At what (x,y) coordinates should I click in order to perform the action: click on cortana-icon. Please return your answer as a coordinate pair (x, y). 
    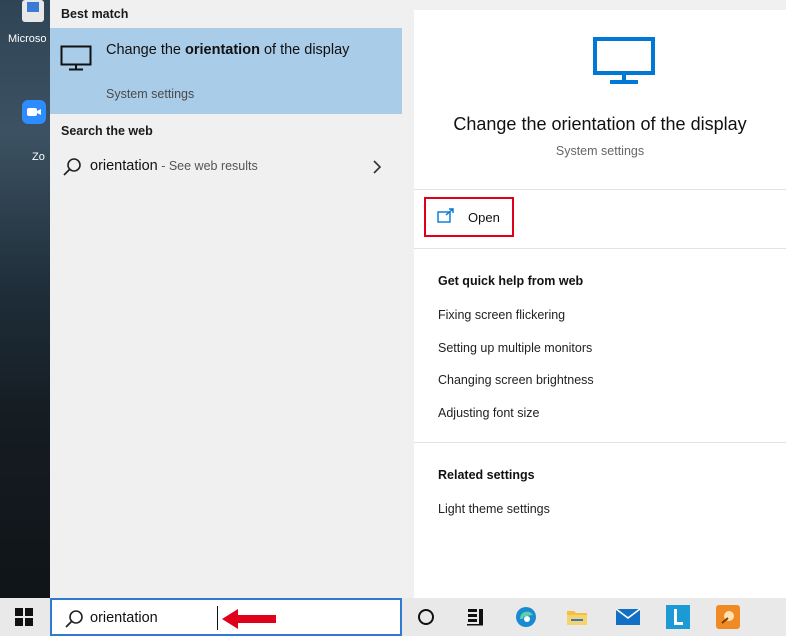
    Looking at the image, I should click on (426, 617).